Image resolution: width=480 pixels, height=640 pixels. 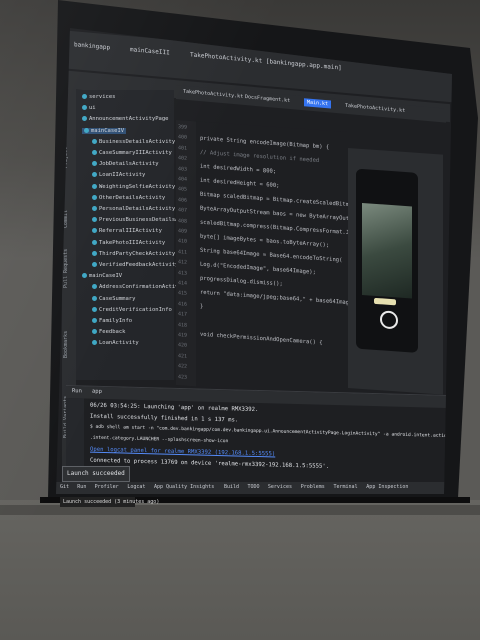 I want to click on tree-item: WeightingSelfieActivity, so click(x=134, y=186).